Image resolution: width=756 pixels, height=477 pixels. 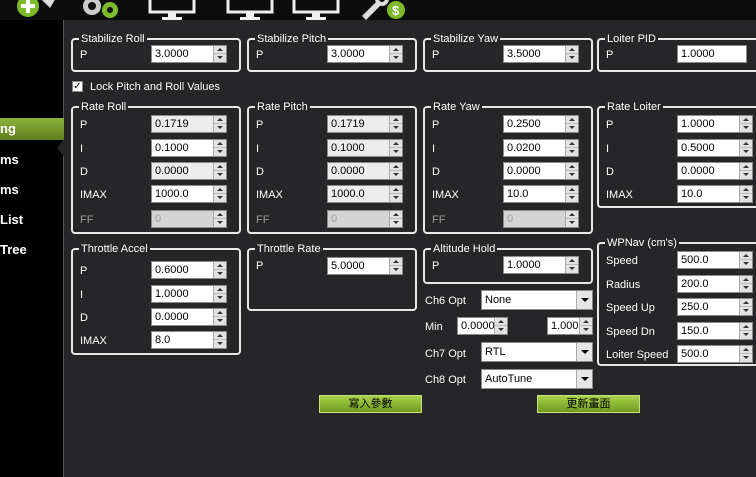 What do you see at coordinates (365, 266) in the screenshot?
I see `throttle-rate-p-input: 5.0000` at bounding box center [365, 266].